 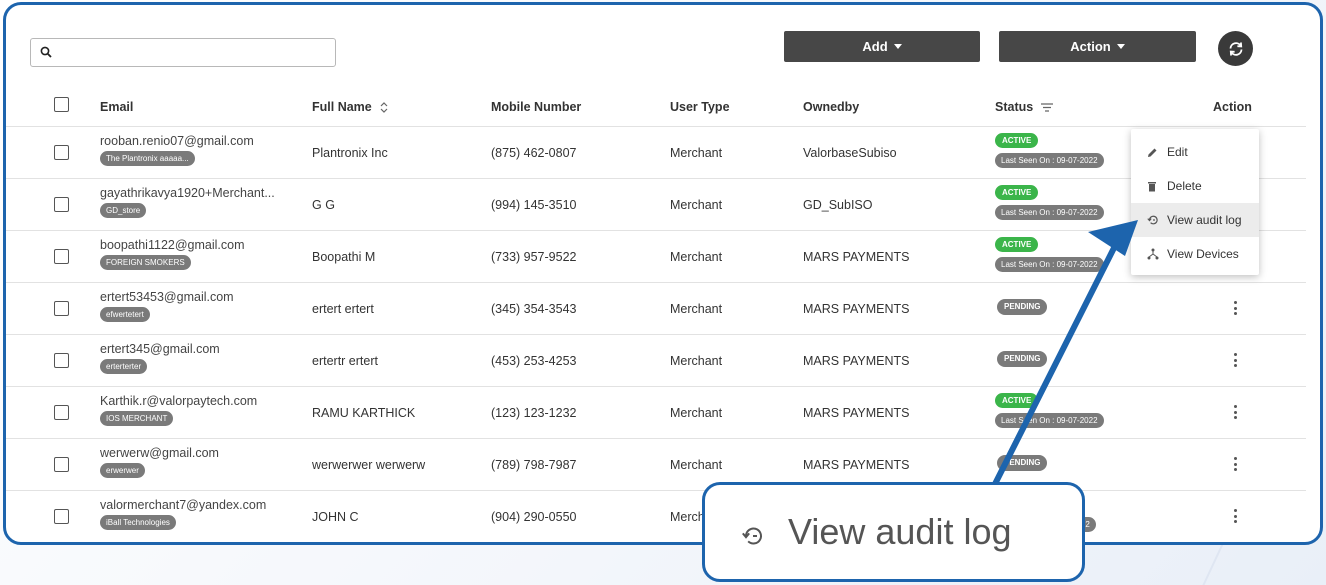 I want to click on callout-label: View audit log, so click(x=900, y=531).